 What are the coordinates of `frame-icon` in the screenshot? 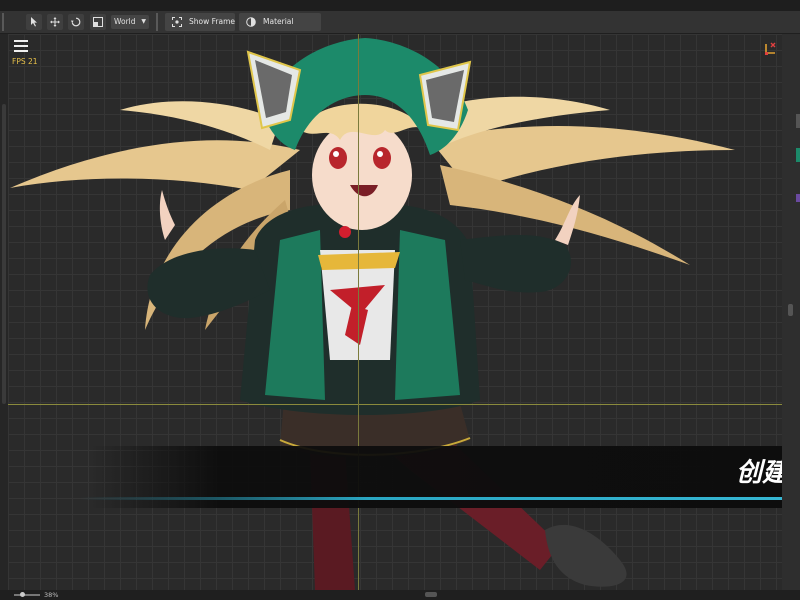 It's located at (177, 22).